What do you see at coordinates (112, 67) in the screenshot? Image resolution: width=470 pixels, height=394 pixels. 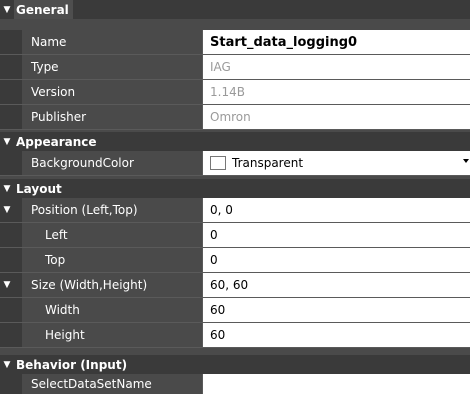 I see `property-label: Type` at bounding box center [112, 67].